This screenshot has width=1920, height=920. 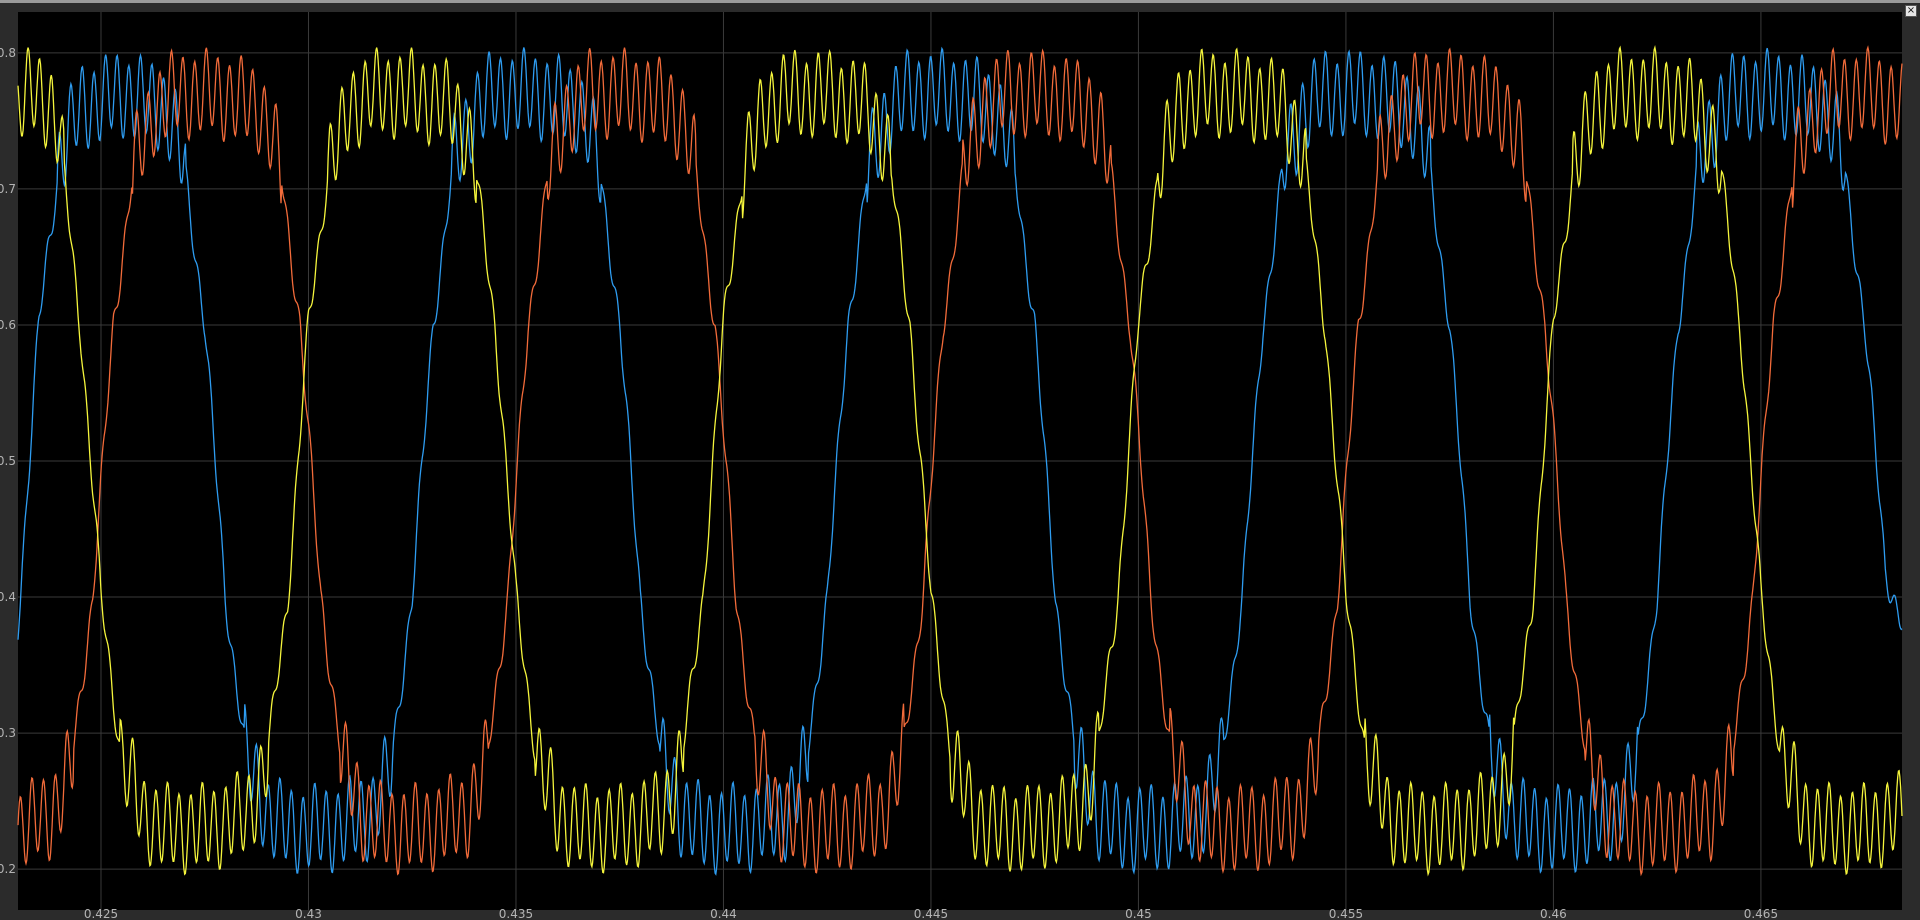 What do you see at coordinates (516, 913) in the screenshot?
I see `x-tick-label: 0.435` at bounding box center [516, 913].